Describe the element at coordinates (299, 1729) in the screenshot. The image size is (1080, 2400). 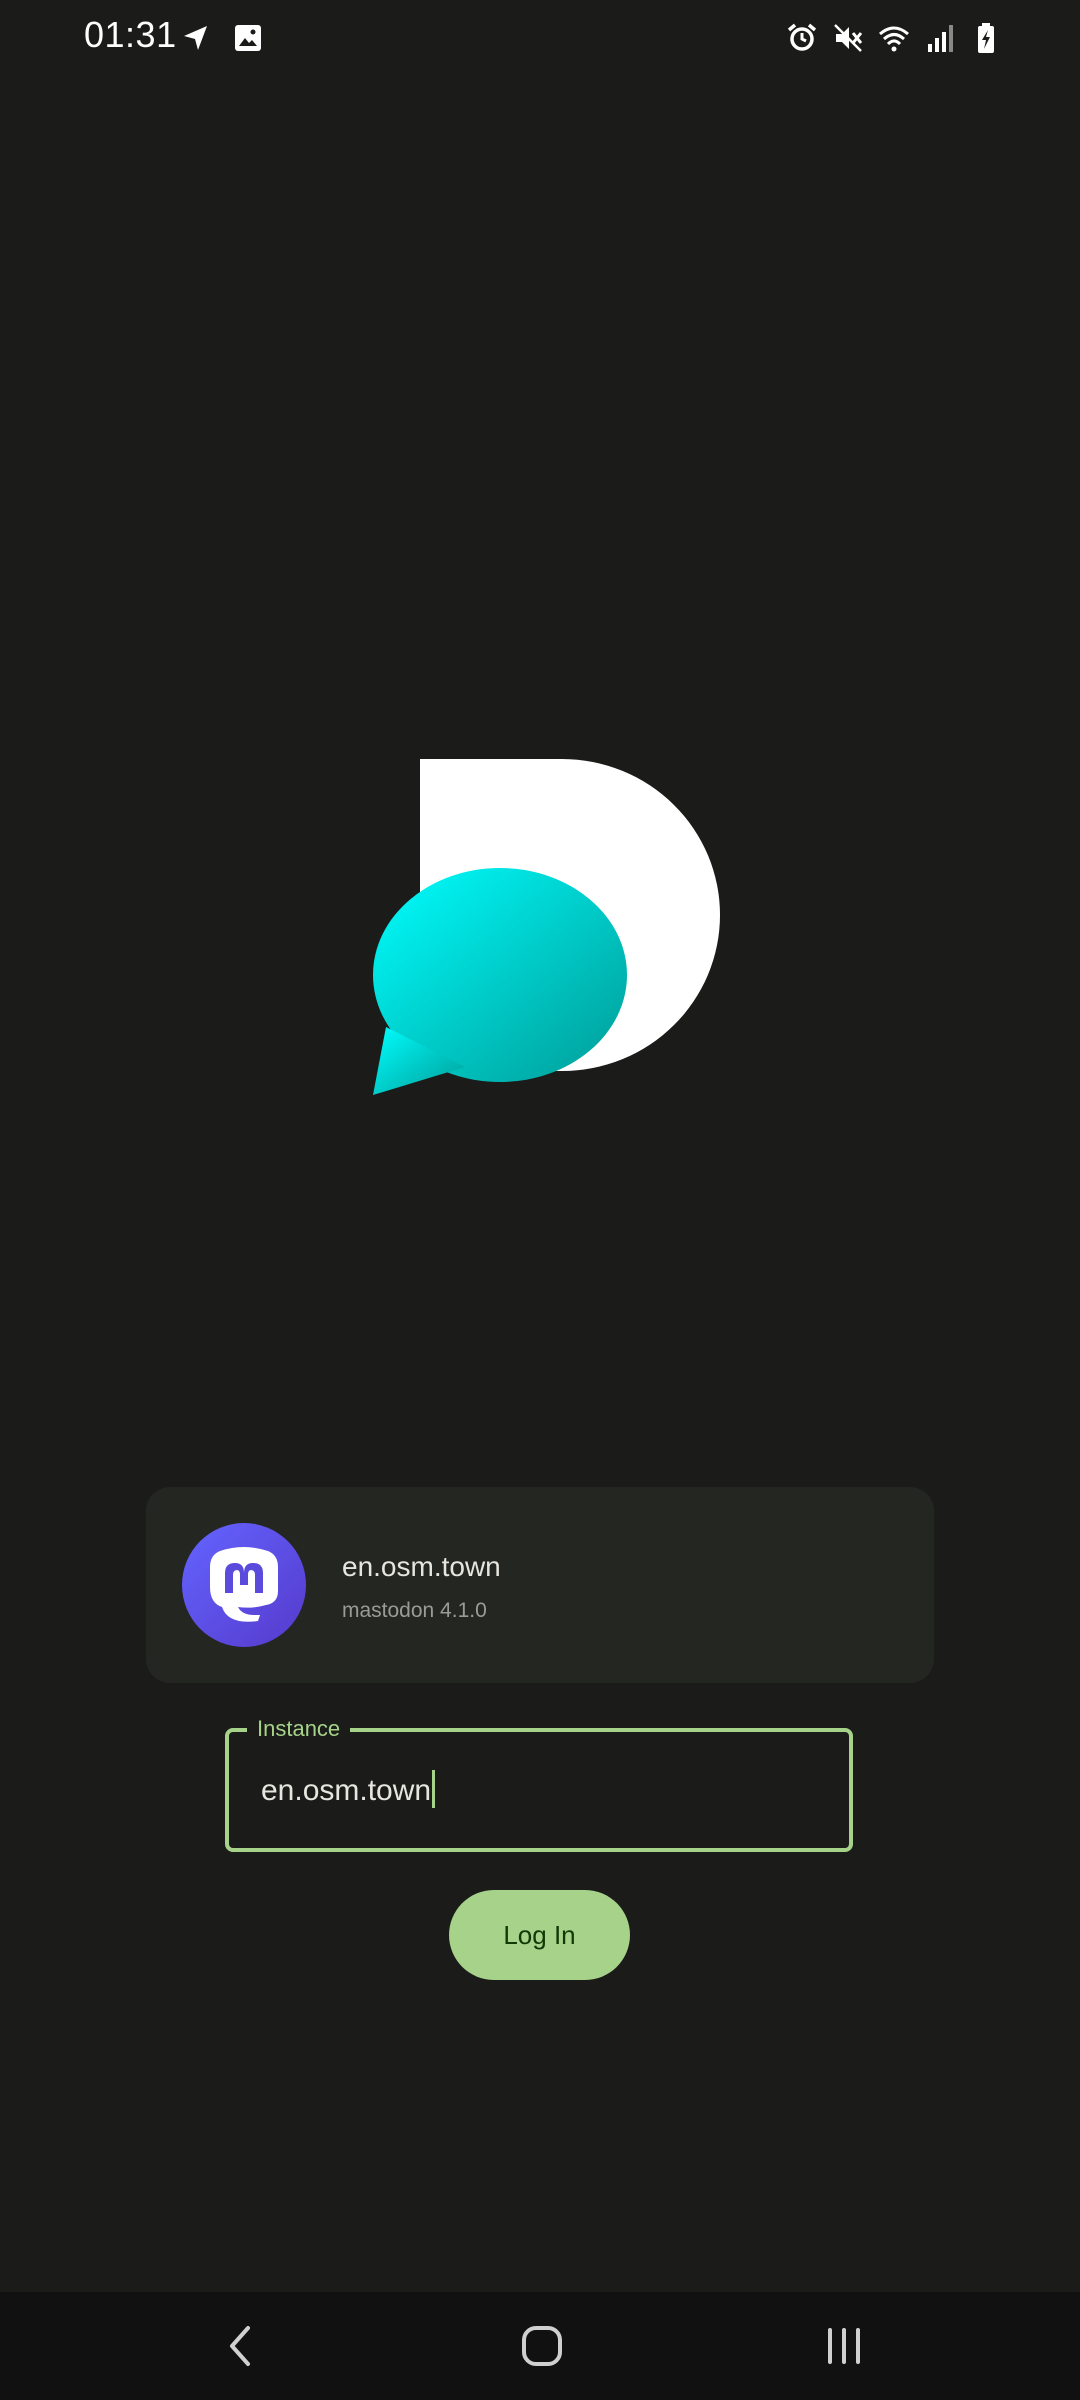
I see `instance-field-label: Instance` at that location.